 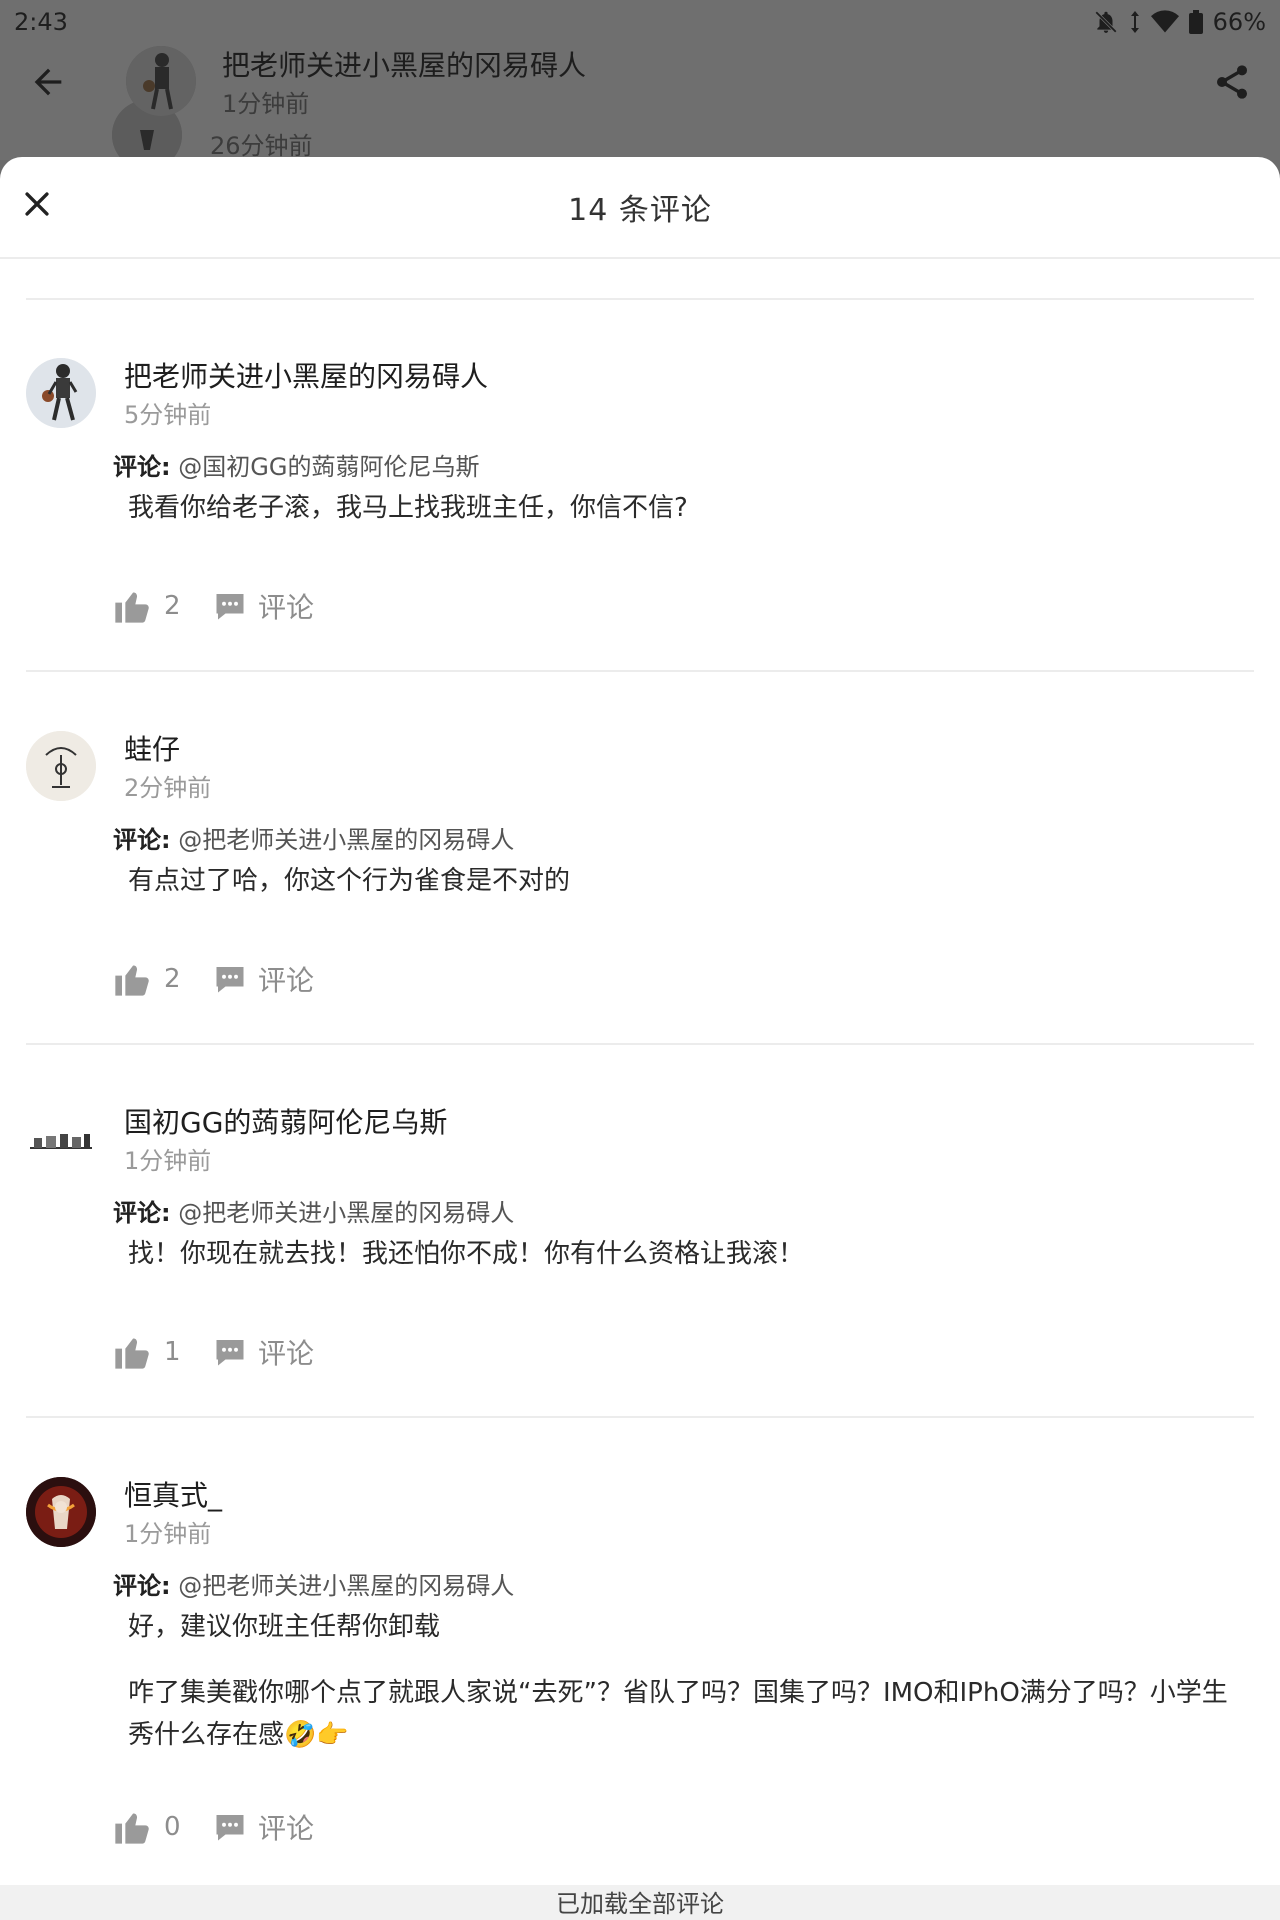 What do you see at coordinates (1195, 22) in the screenshot?
I see `battery-icon` at bounding box center [1195, 22].